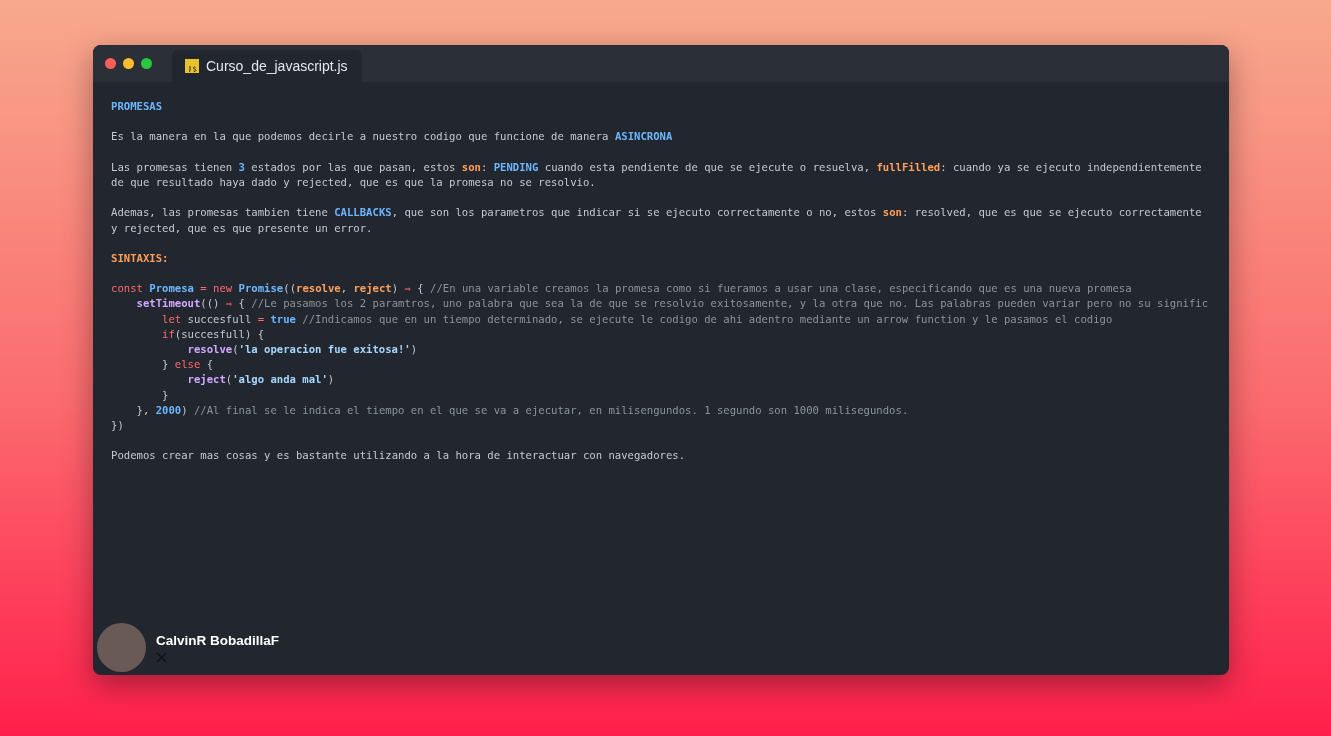 The image size is (1331, 736). I want to click on code-line: let succesfull = true //Indicamos que en un tiempo determinado, se ejecute le codigo de ahi adentro mediante un arrow function y le pasamos el codigo, so click(638, 319).